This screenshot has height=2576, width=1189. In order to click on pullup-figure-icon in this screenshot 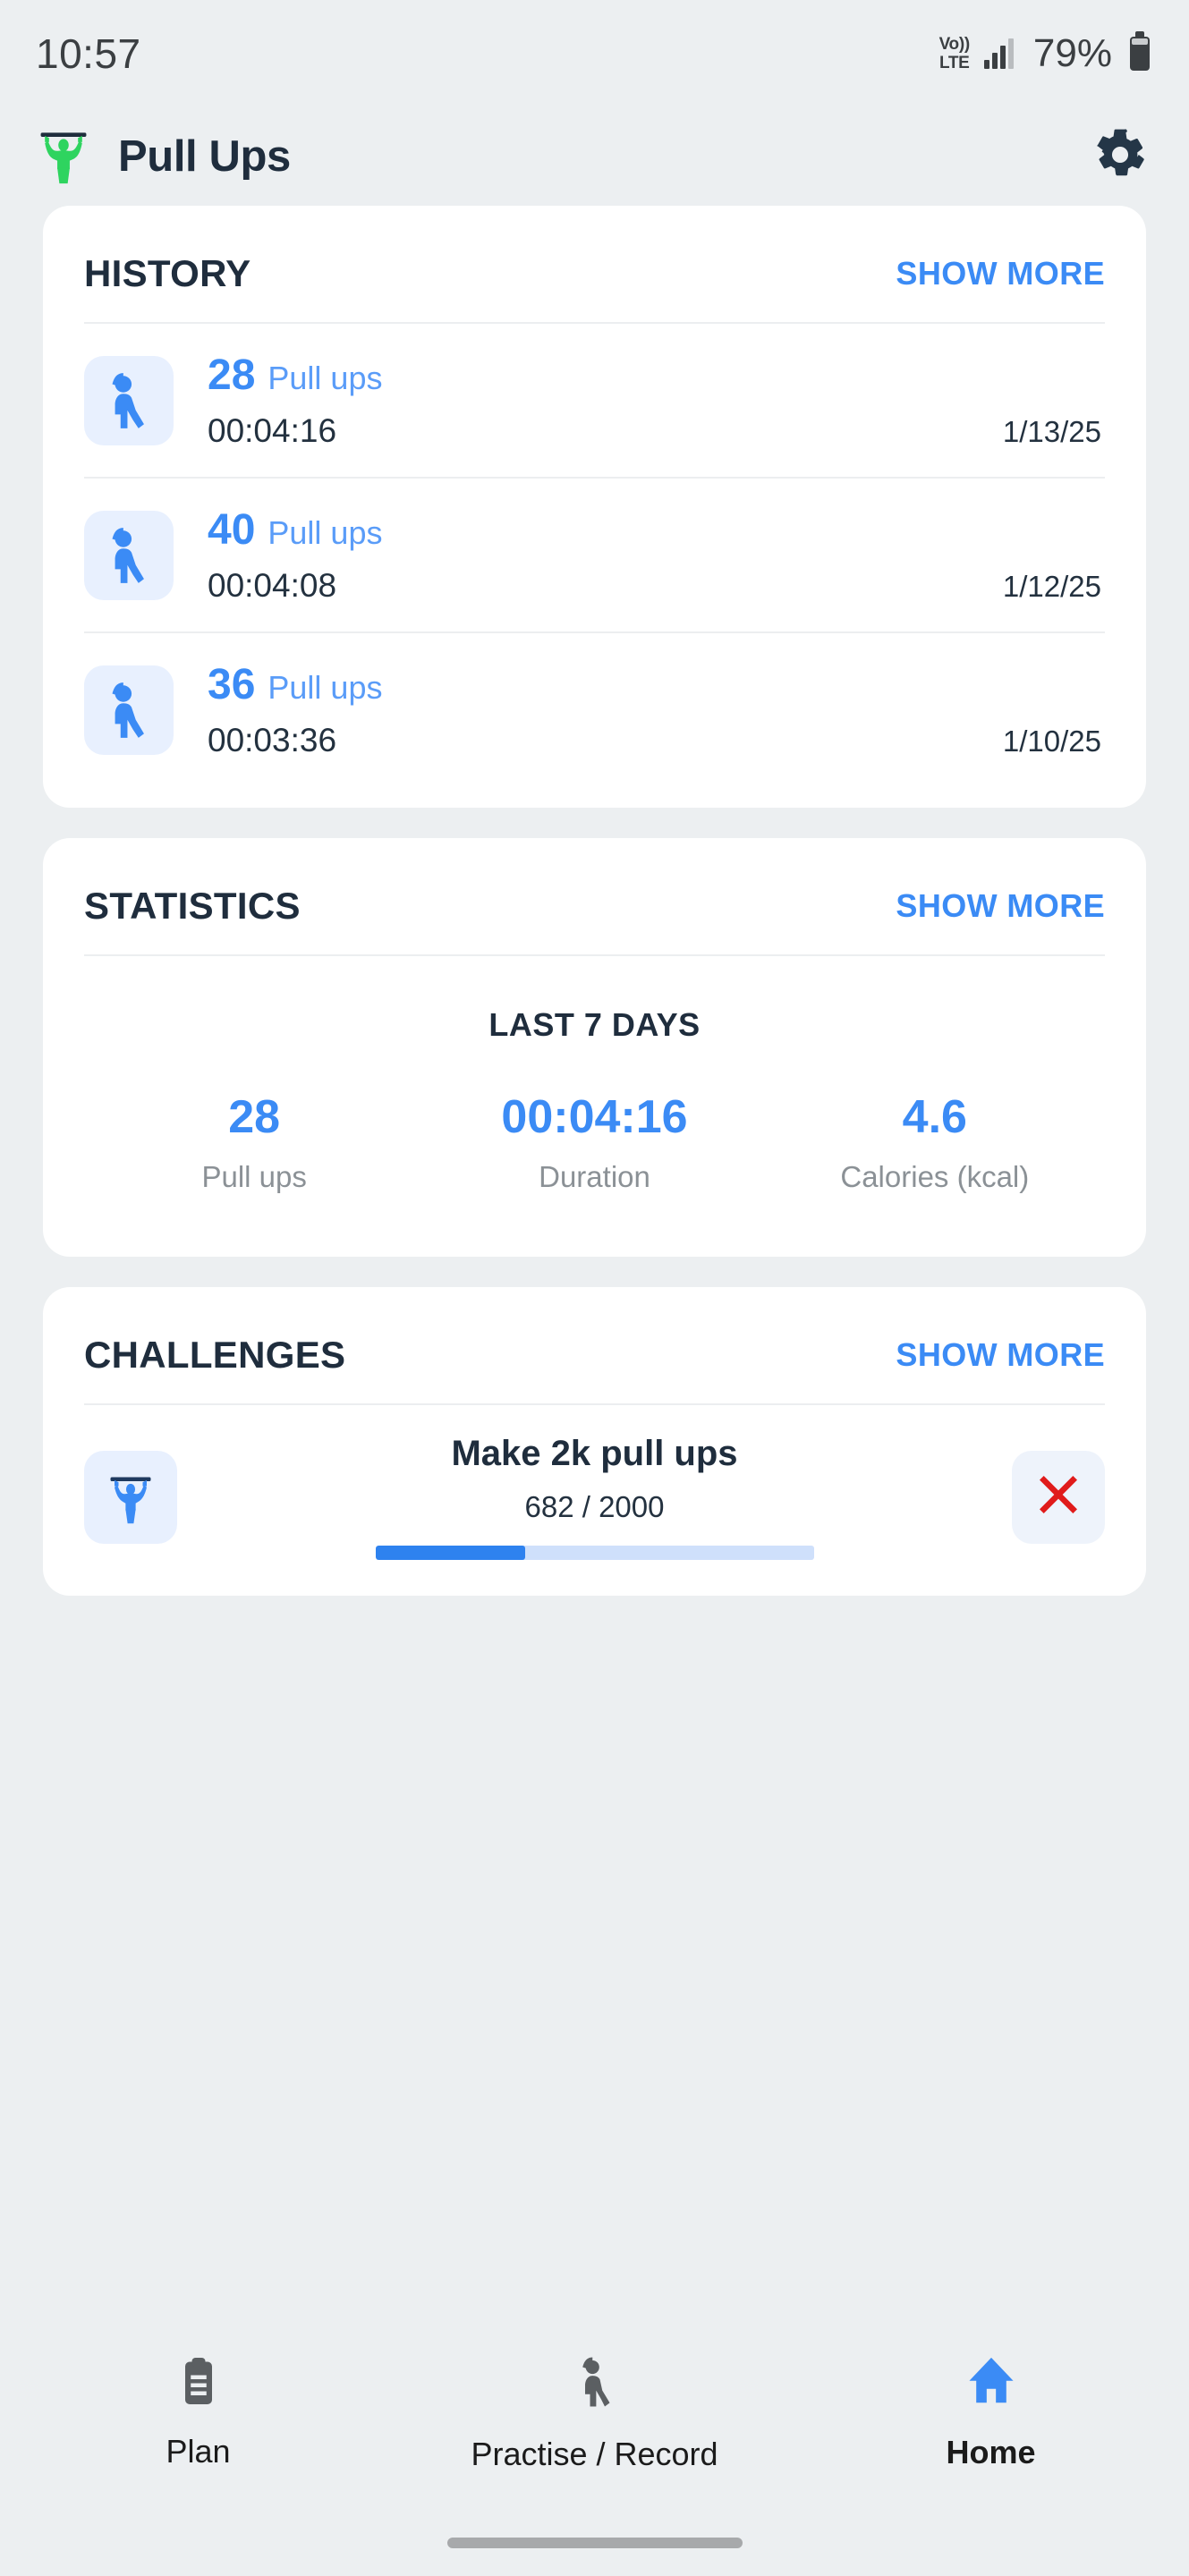, I will do `click(63, 156)`.